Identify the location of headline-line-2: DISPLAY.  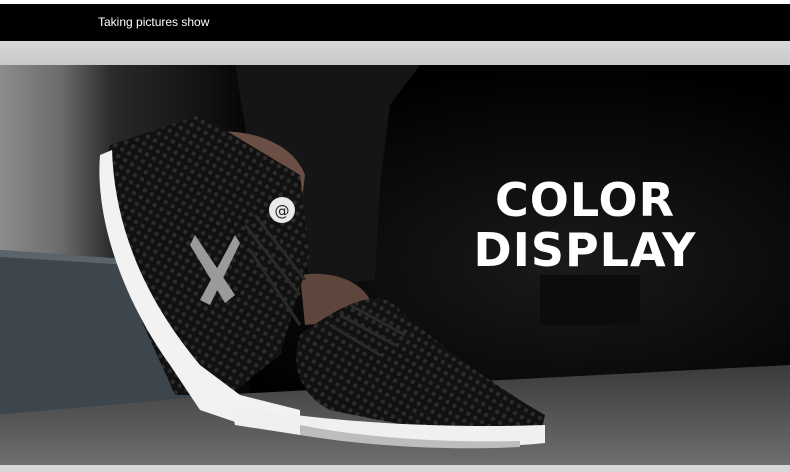
(585, 250).